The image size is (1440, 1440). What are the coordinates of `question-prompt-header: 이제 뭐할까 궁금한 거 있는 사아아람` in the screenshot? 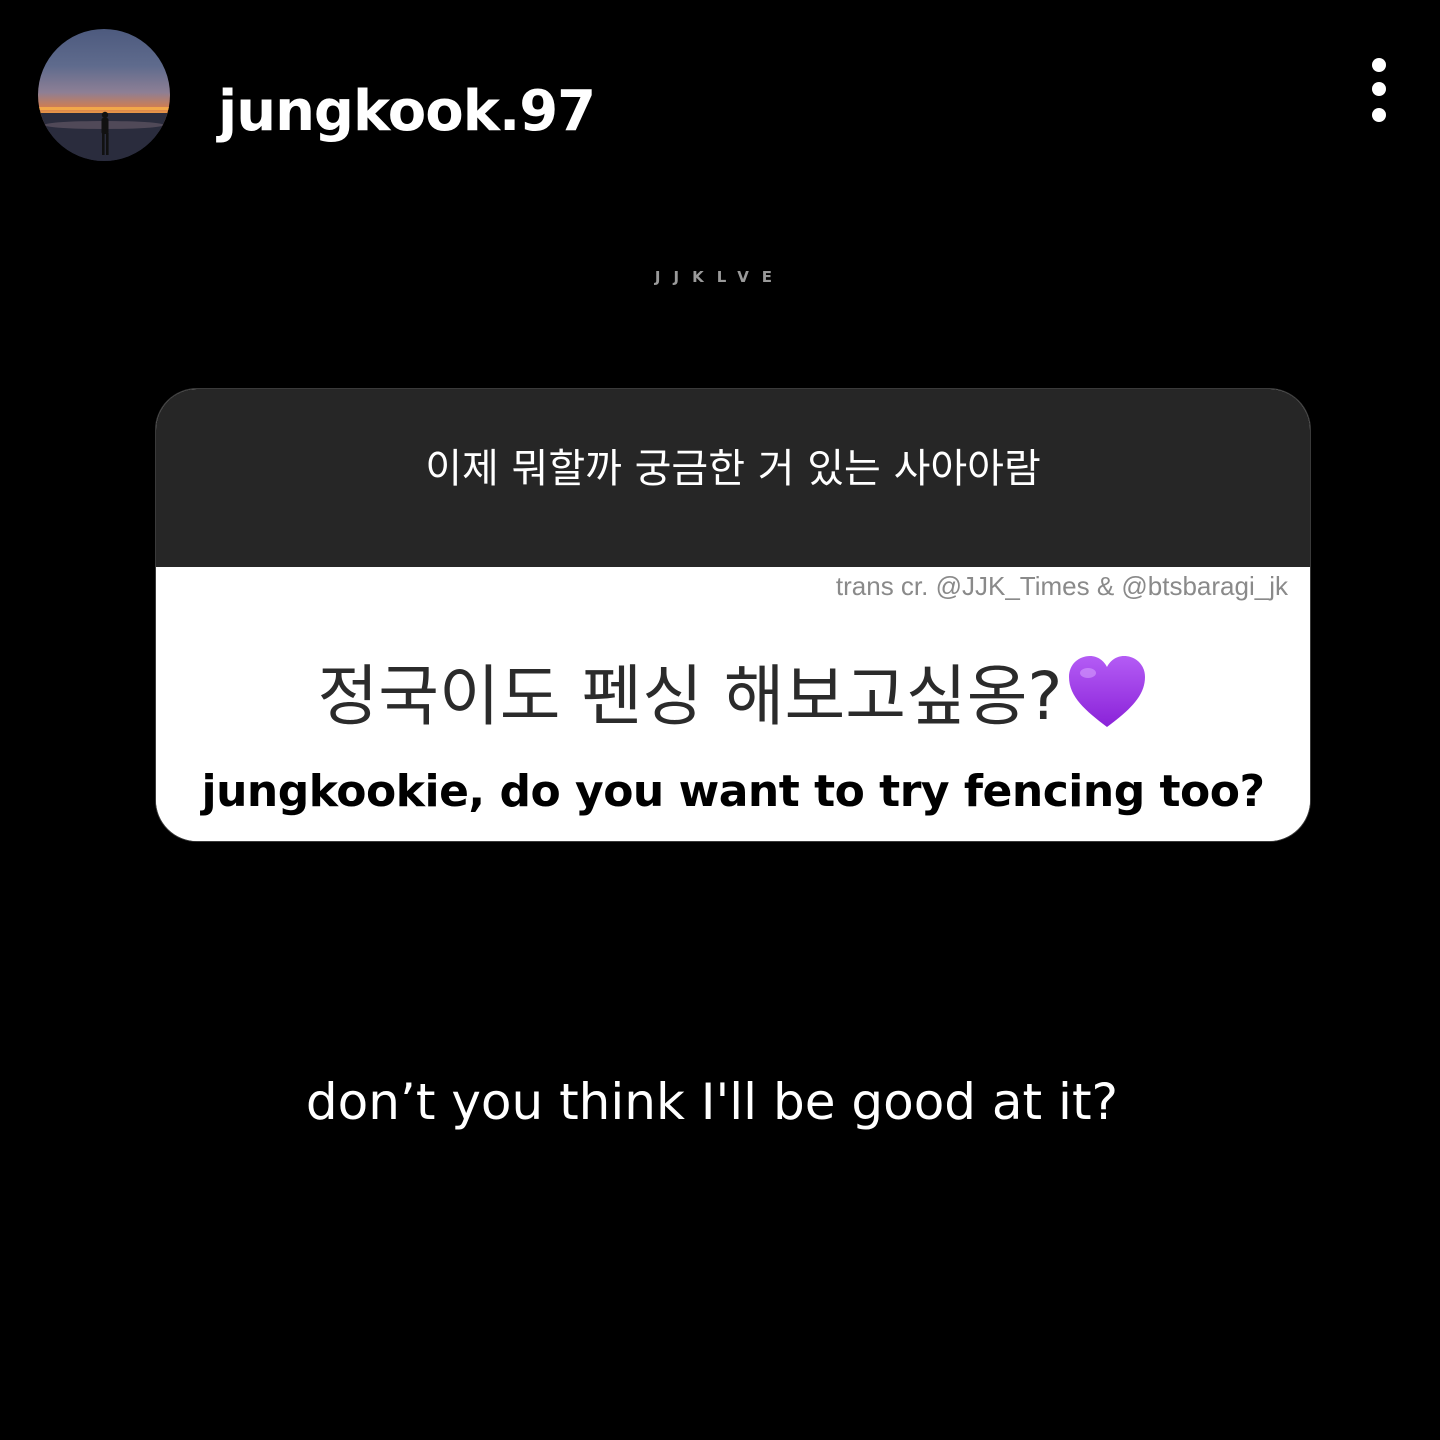 It's located at (733, 478).